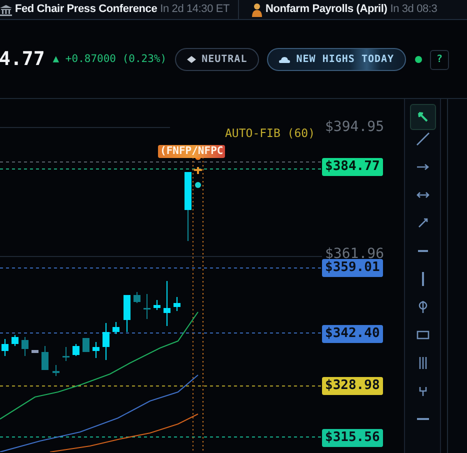  What do you see at coordinates (423, 335) in the screenshot?
I see `rectangle-icon` at bounding box center [423, 335].